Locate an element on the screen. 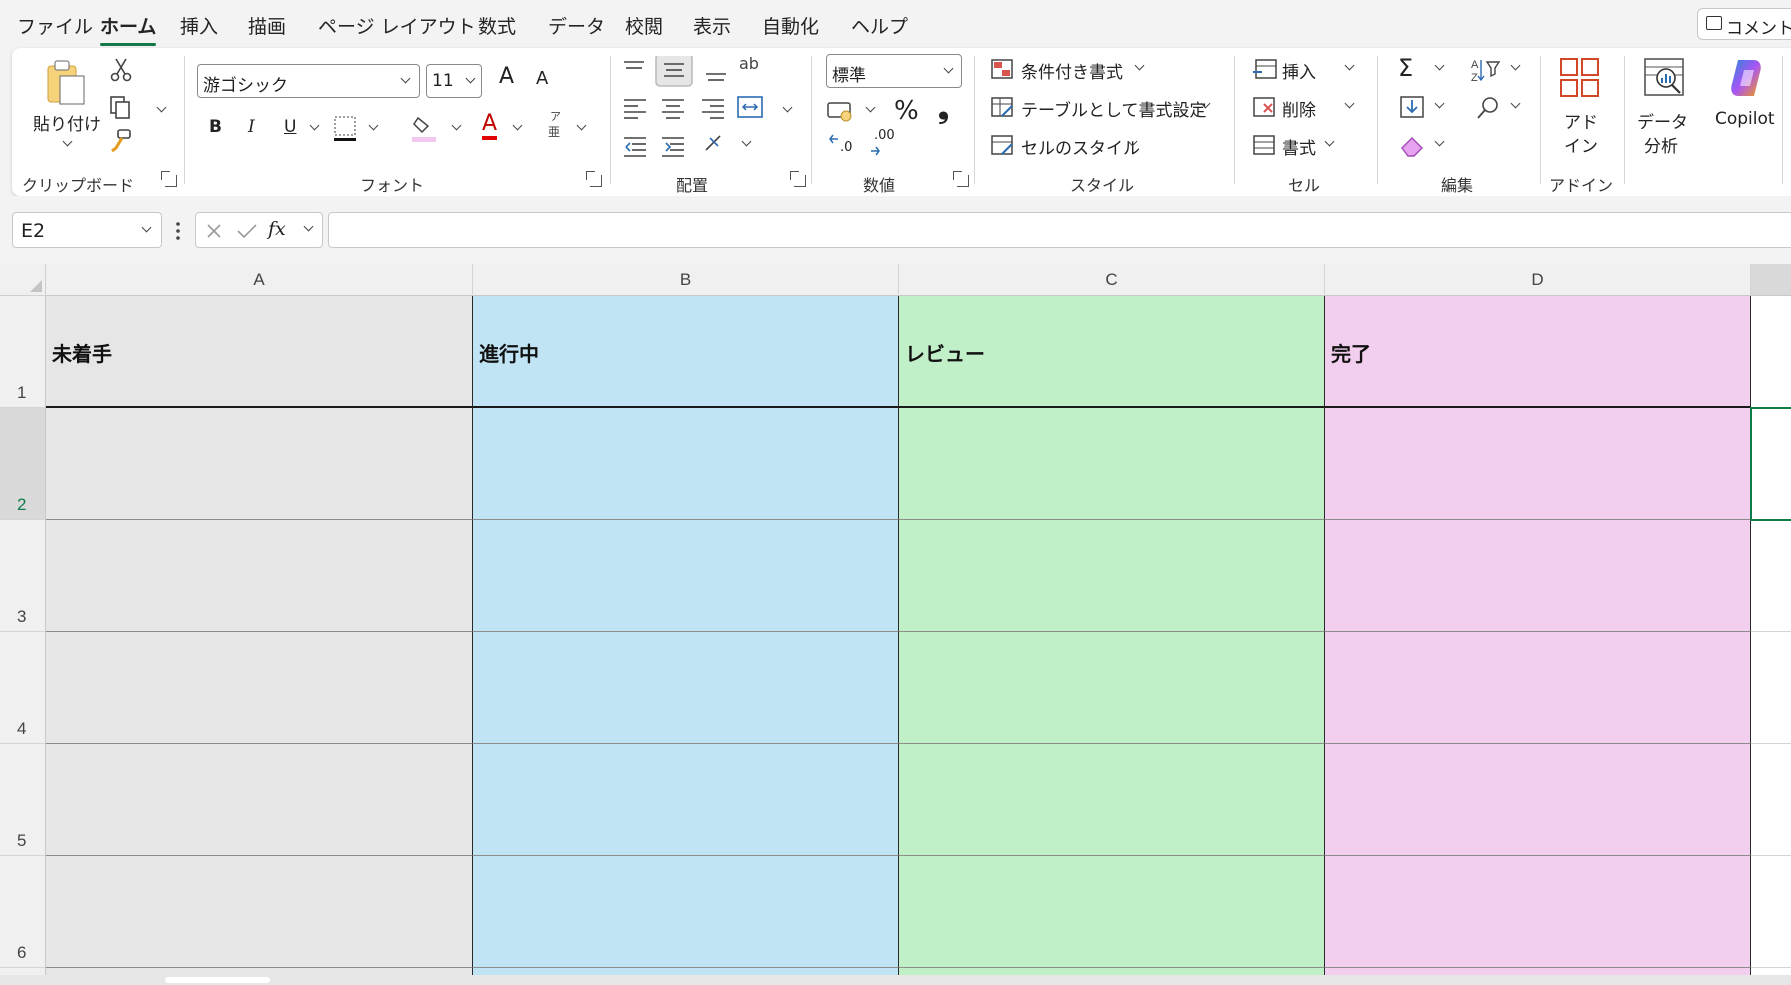 Image resolution: width=1791 pixels, height=985 pixels. cell-e1 is located at coordinates (1771, 352).